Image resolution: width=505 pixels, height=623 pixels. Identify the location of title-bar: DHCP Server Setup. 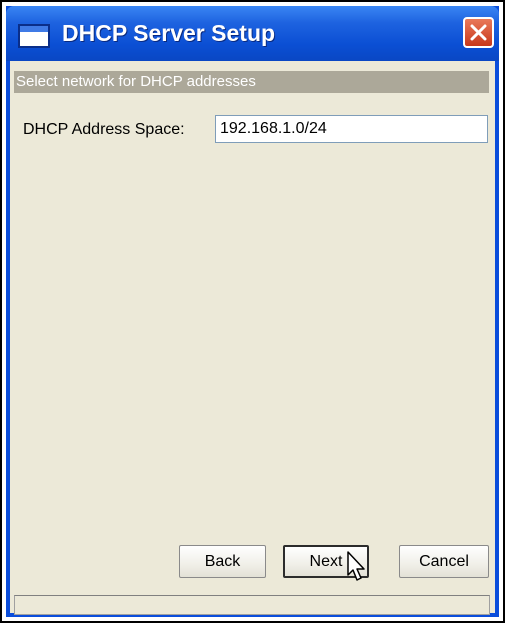
(252, 33).